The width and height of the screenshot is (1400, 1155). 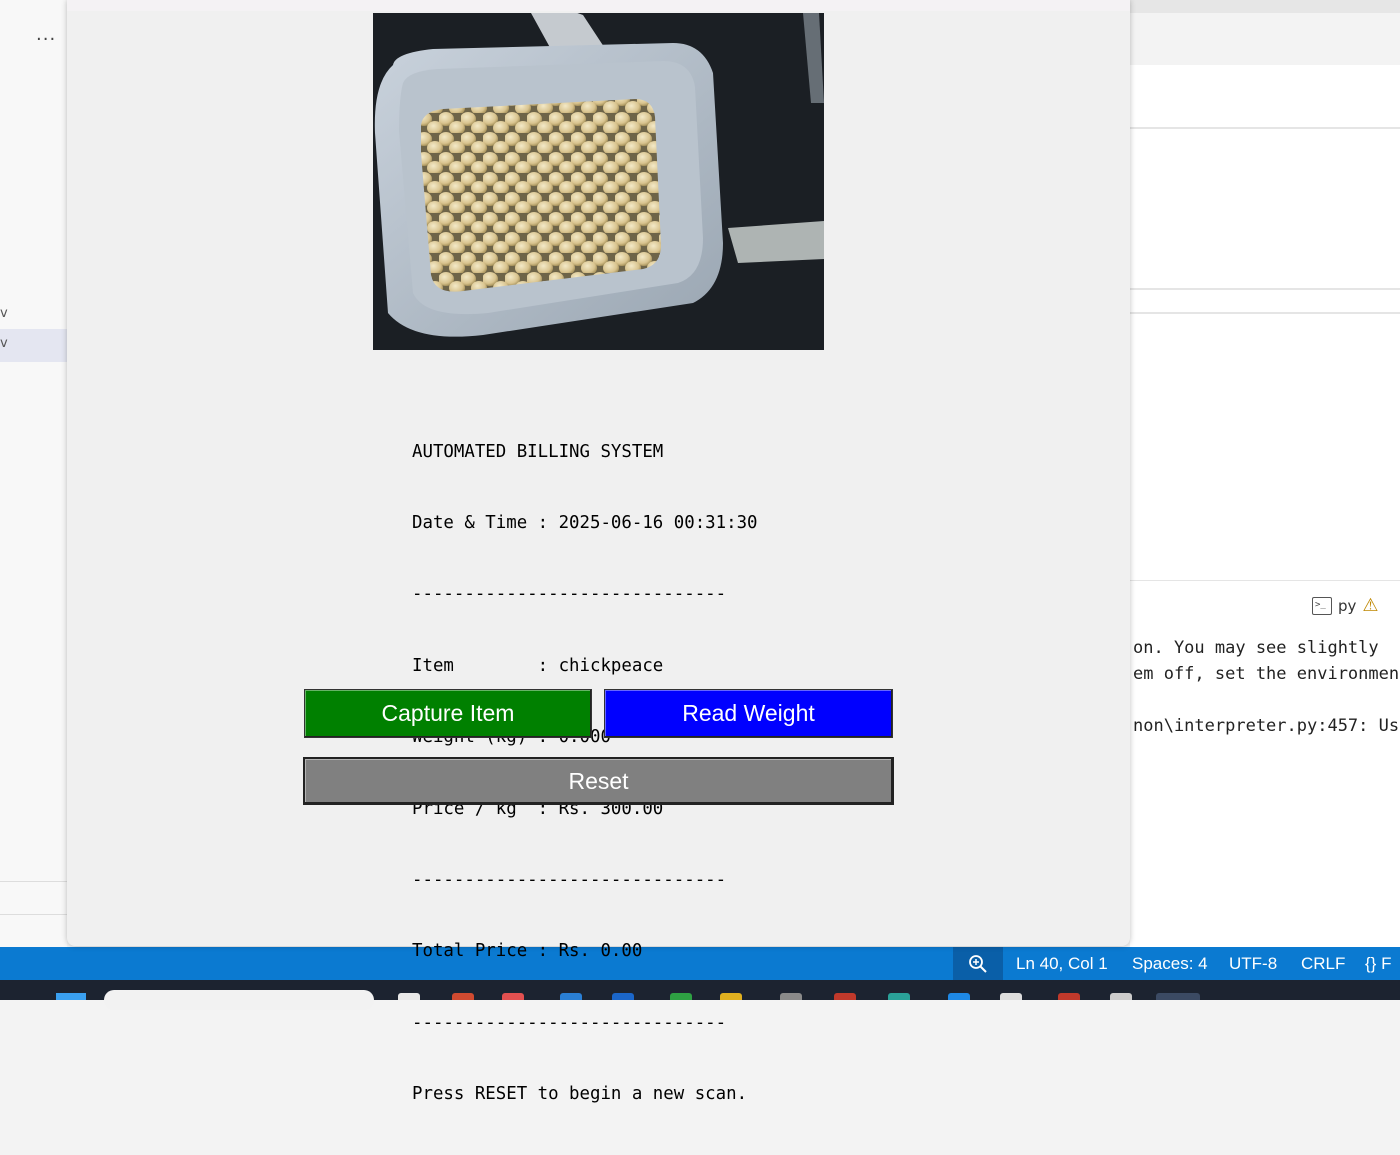 What do you see at coordinates (1266, 726) in the screenshot?
I see `terminal-line: non\interpreter.py:457: Us` at bounding box center [1266, 726].